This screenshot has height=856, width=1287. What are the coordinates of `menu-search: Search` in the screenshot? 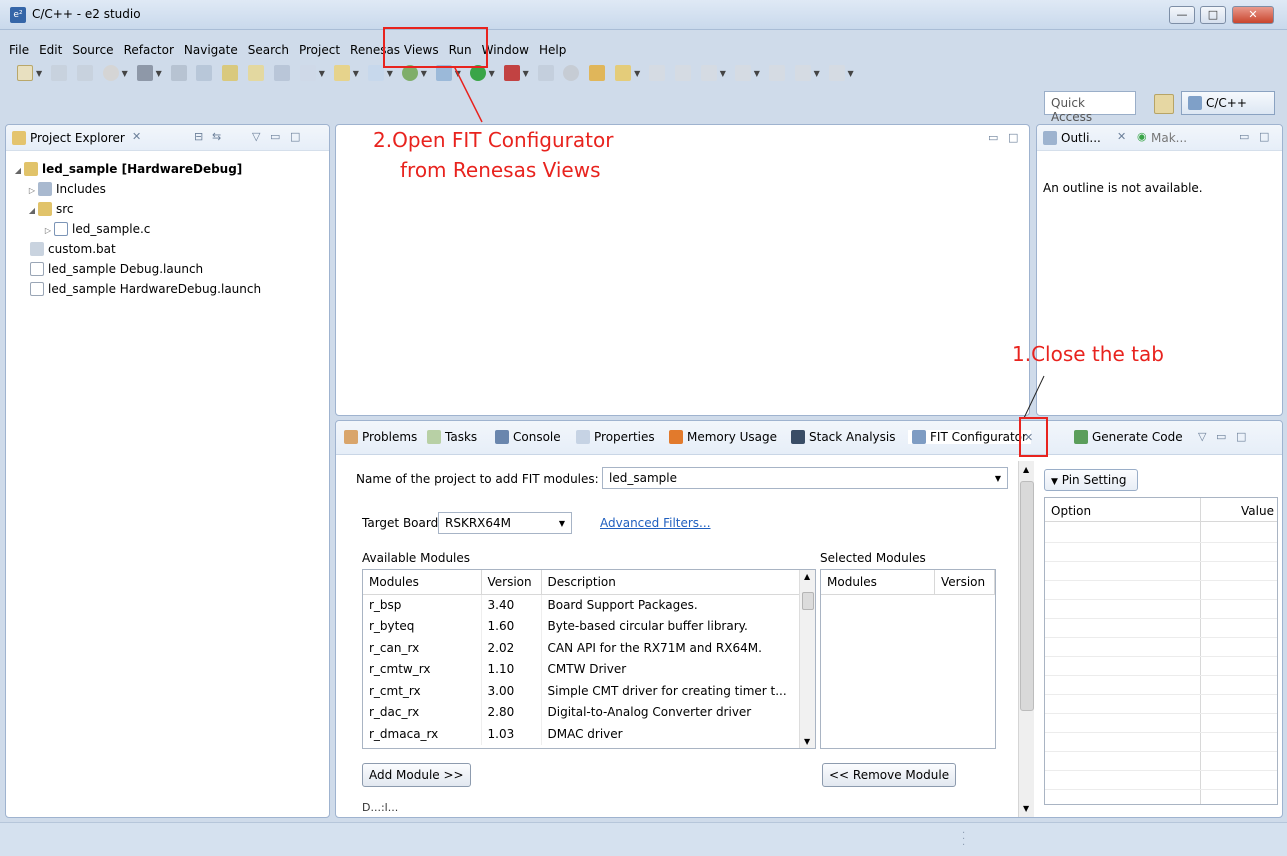 It's located at (268, 50).